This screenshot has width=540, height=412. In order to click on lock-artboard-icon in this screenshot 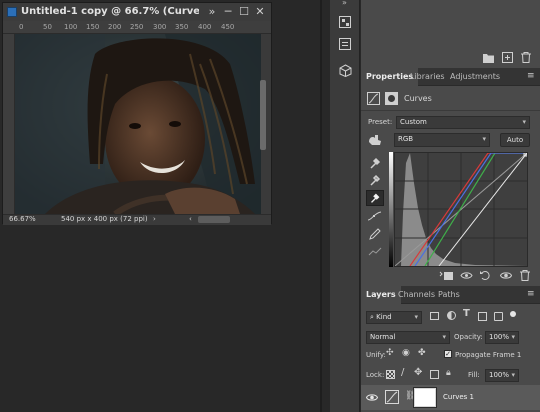, I will do `click(434, 374)`.